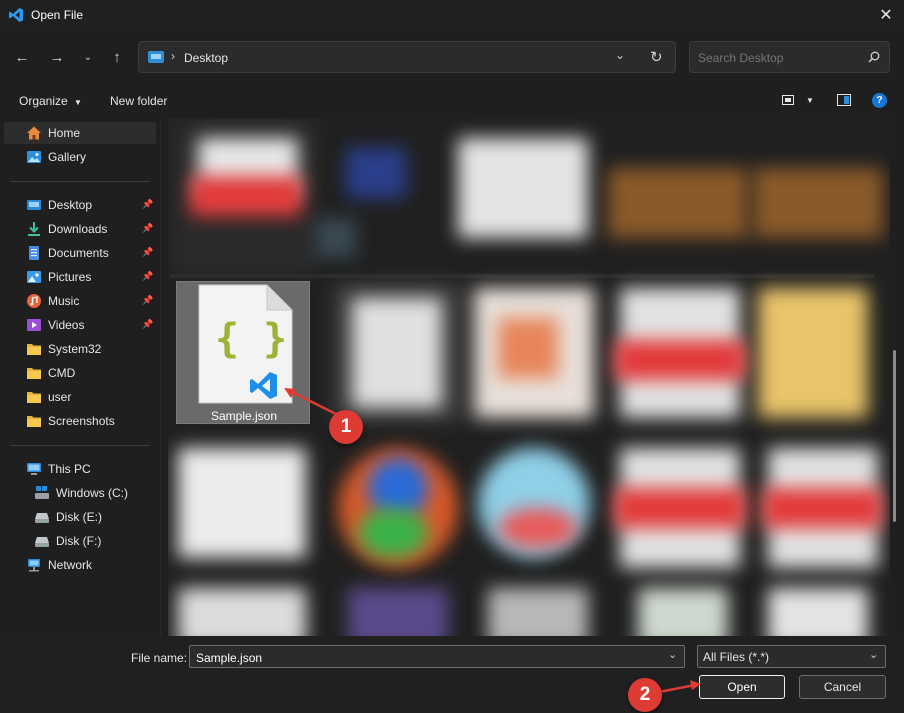 Image resolution: width=904 pixels, height=713 pixels. I want to click on sidebar-item-user: user, so click(80, 397).